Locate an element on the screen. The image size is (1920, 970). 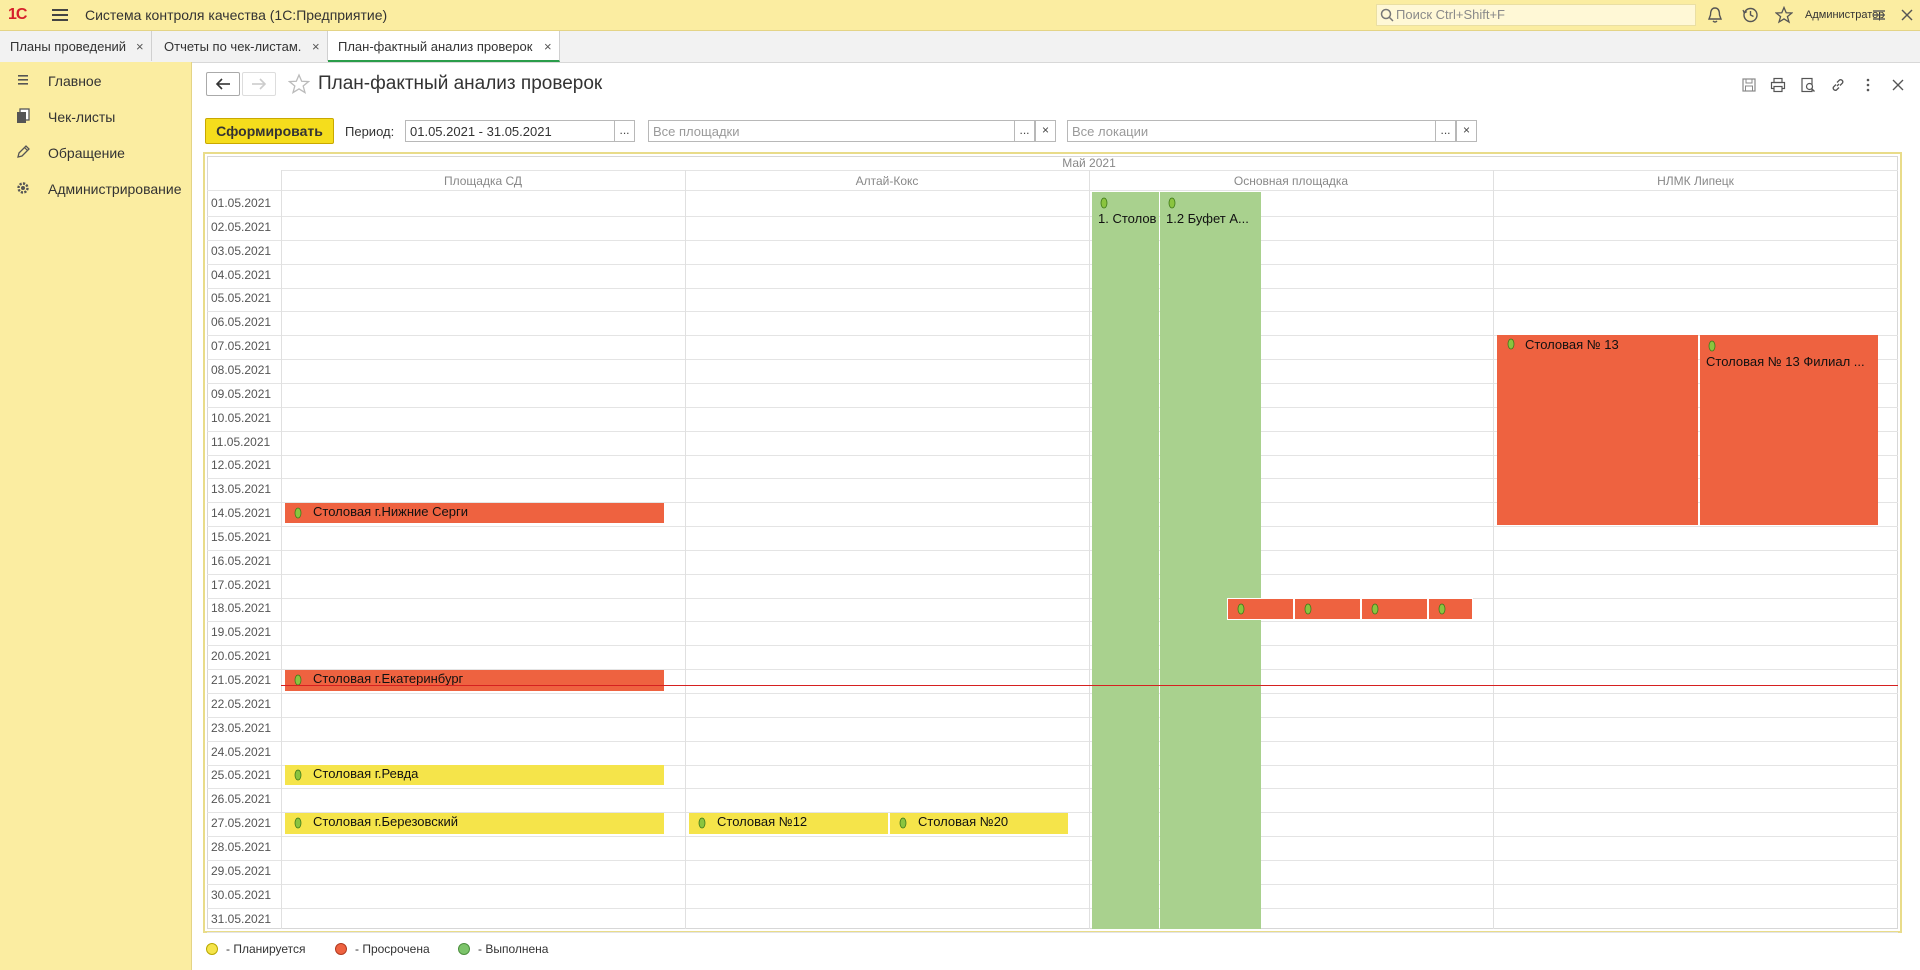
tab-checklist-reports: Отчеты по чек-листам. × is located at coordinates (240, 46).